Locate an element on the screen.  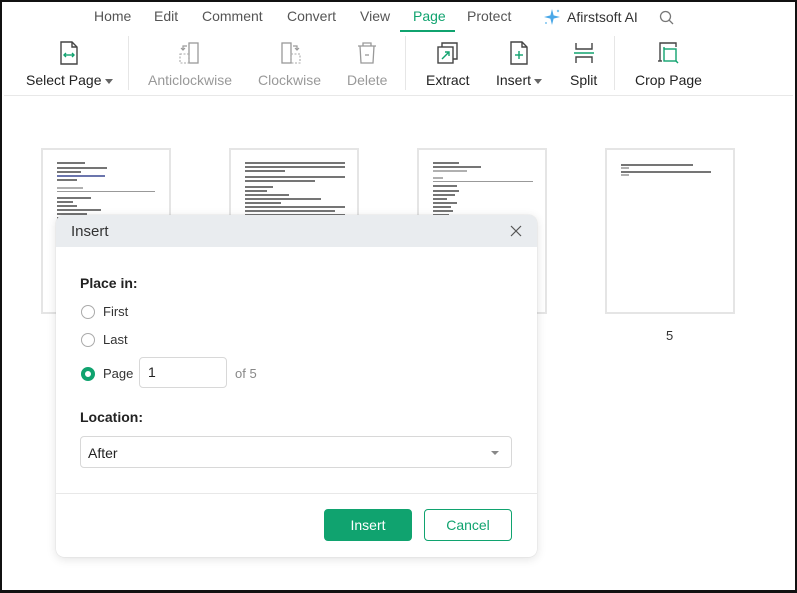
afirstsoft-ai-label: Afirstsoft AI is located at coordinates (602, 17).